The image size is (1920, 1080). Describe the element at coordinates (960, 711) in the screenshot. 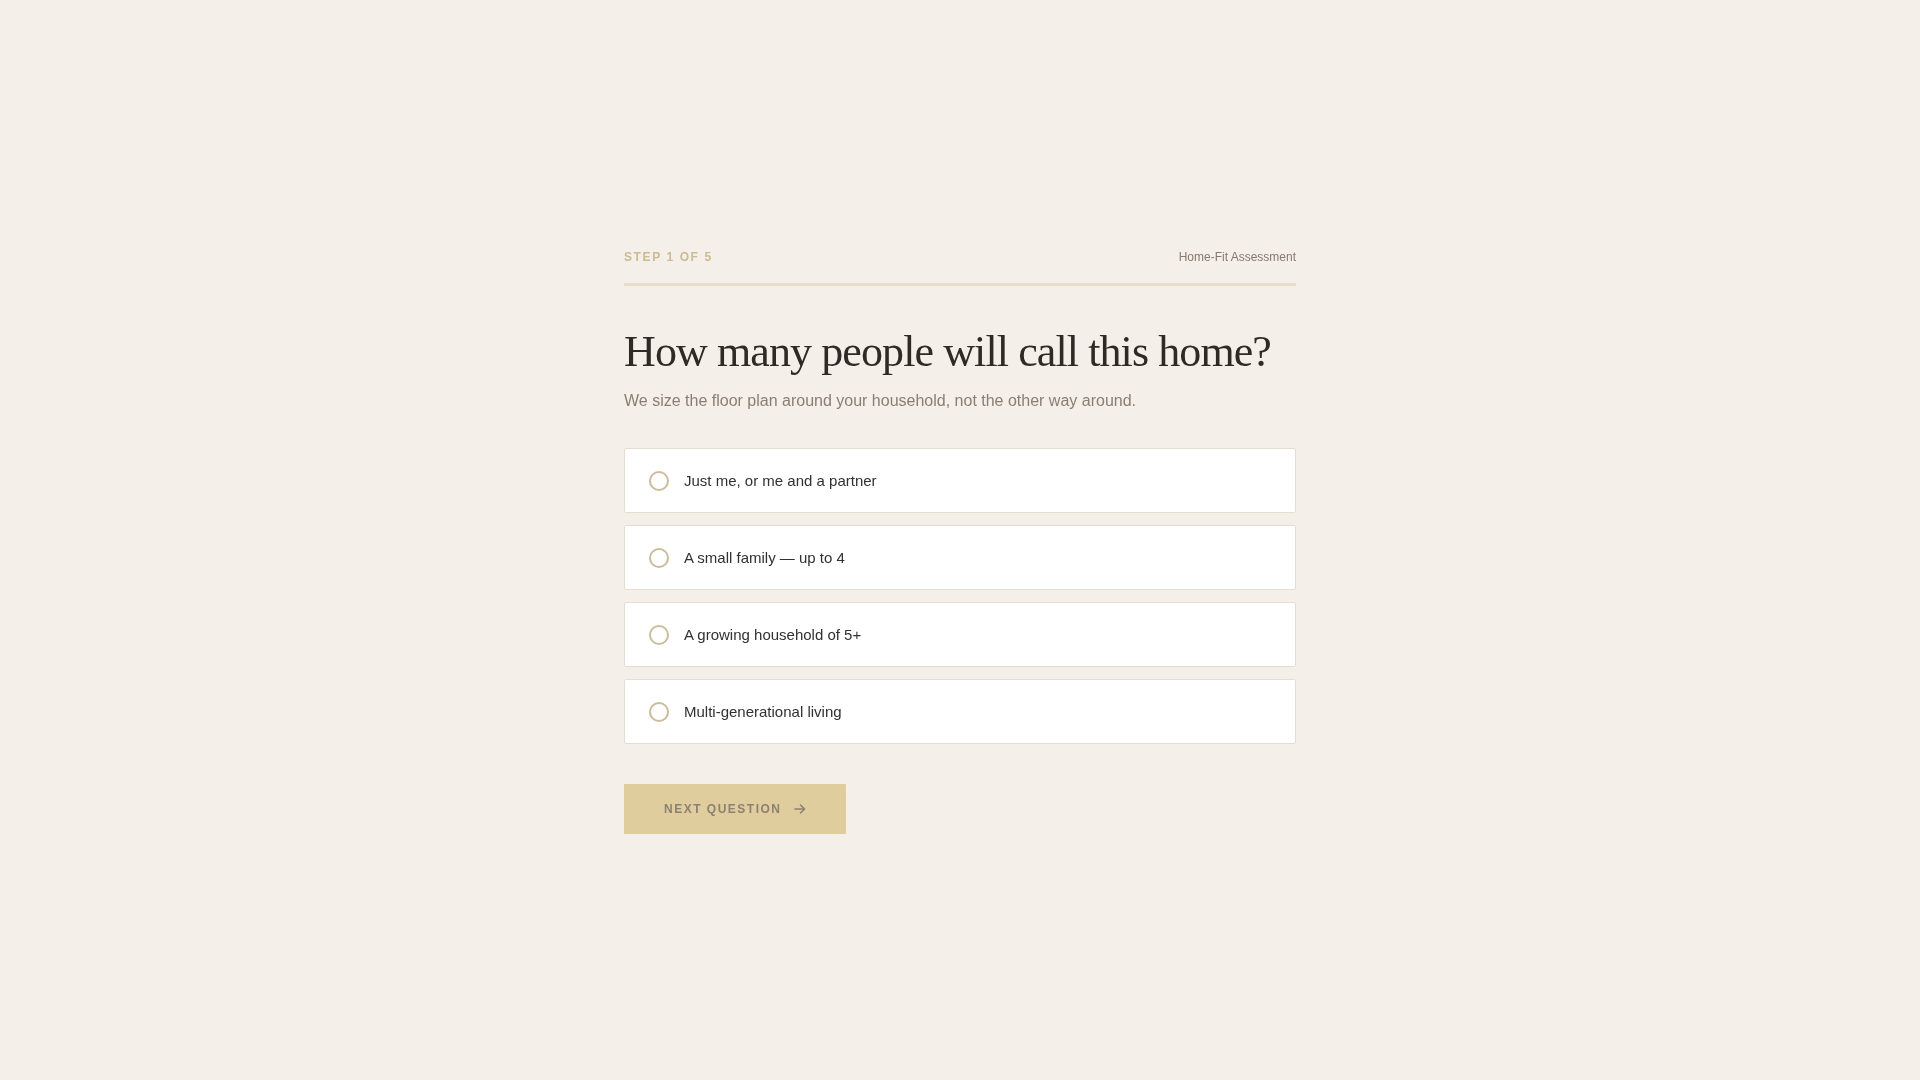

I see `answer-option: Multi-generational living` at that location.